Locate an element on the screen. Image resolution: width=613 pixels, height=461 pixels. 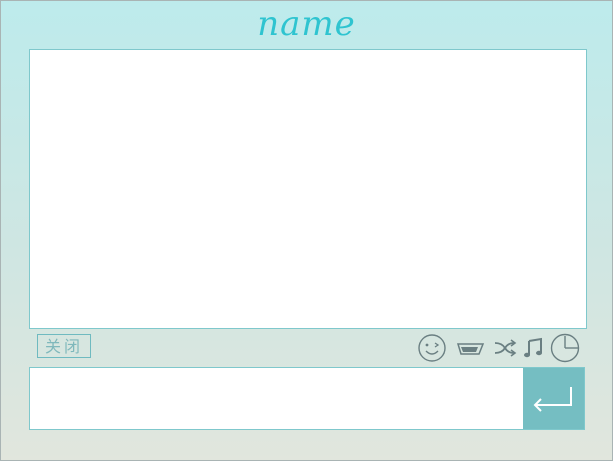
chat-toolbar is located at coordinates (500, 348).